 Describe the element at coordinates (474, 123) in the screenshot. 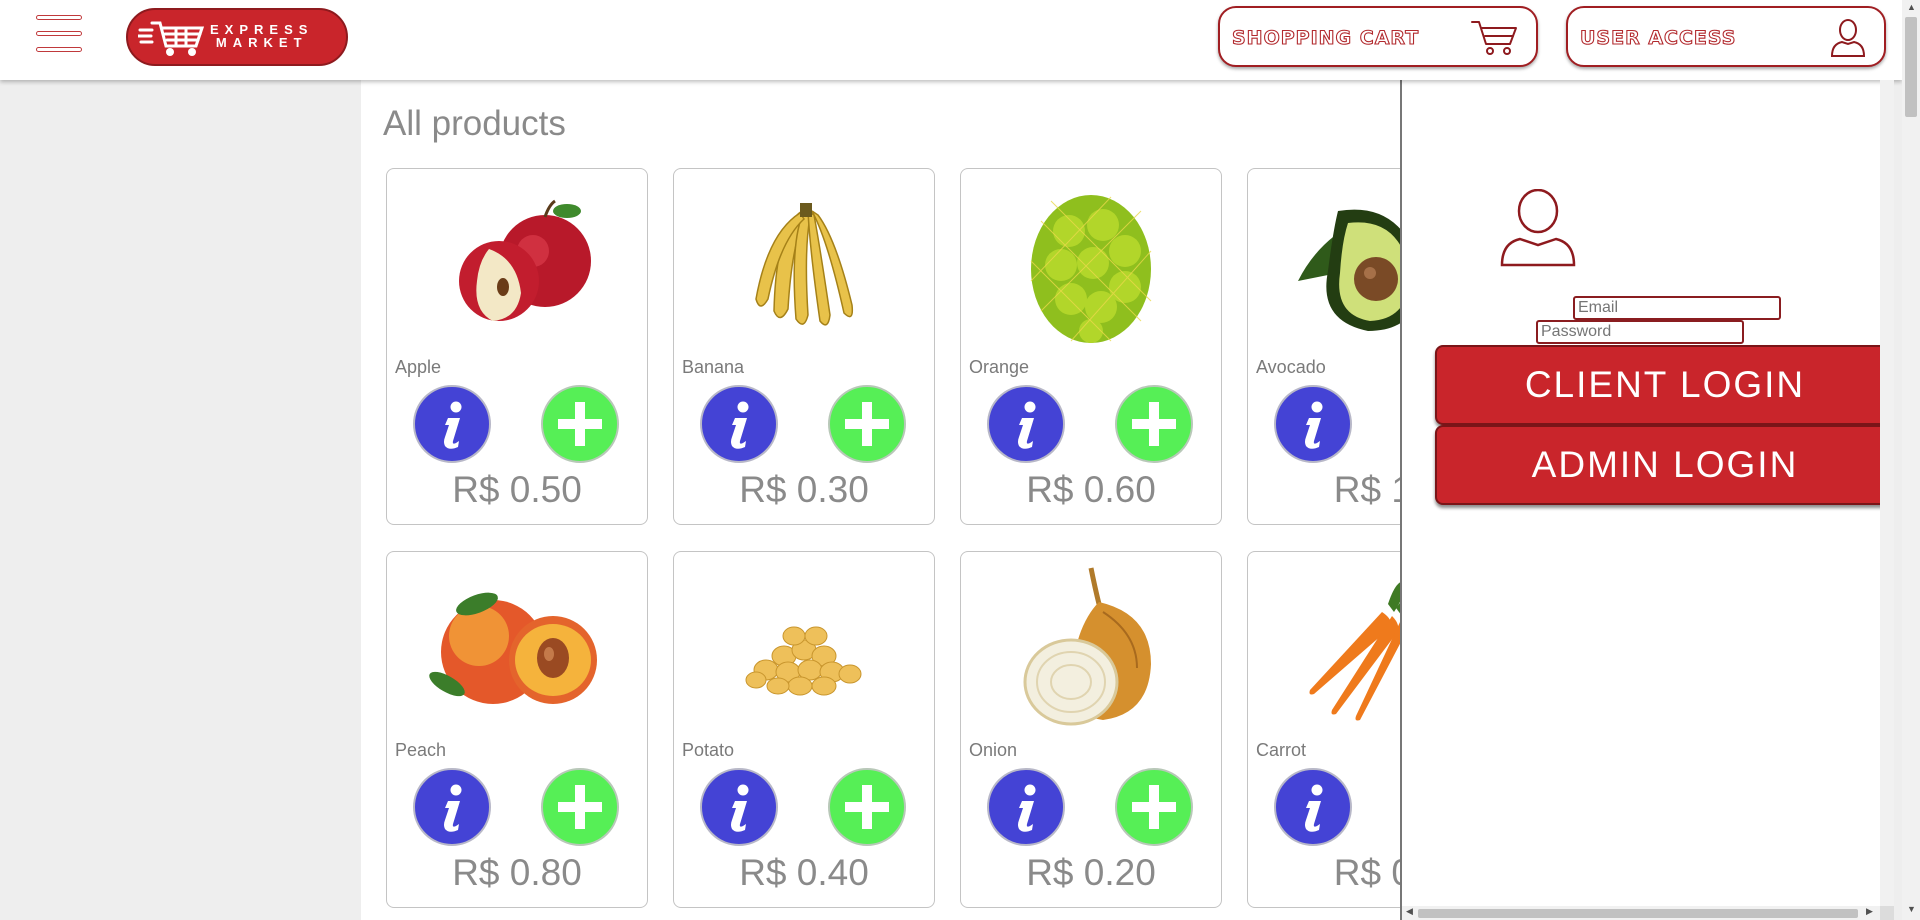

I see `page-title: All products` at that location.